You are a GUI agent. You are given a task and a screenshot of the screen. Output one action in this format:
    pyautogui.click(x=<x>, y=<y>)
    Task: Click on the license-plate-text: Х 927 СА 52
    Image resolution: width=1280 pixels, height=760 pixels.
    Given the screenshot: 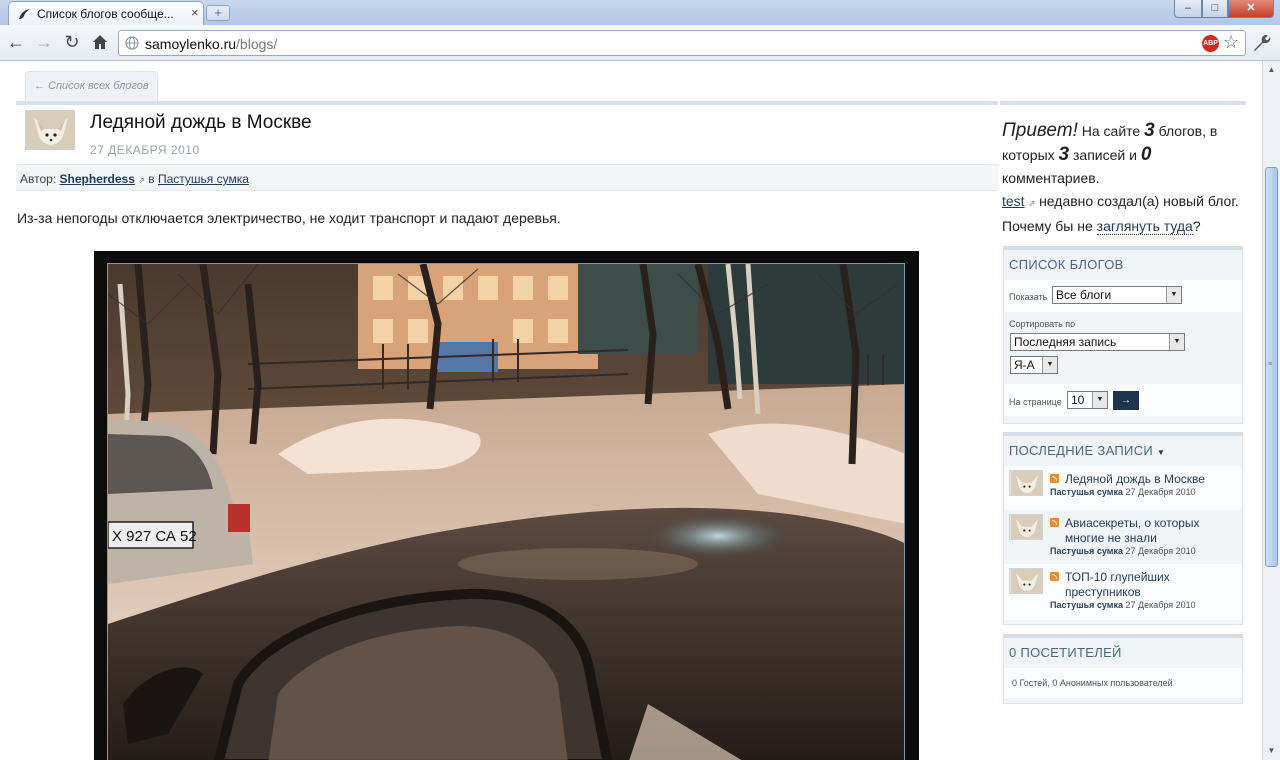 What is the action you would take?
    pyautogui.click(x=154, y=536)
    